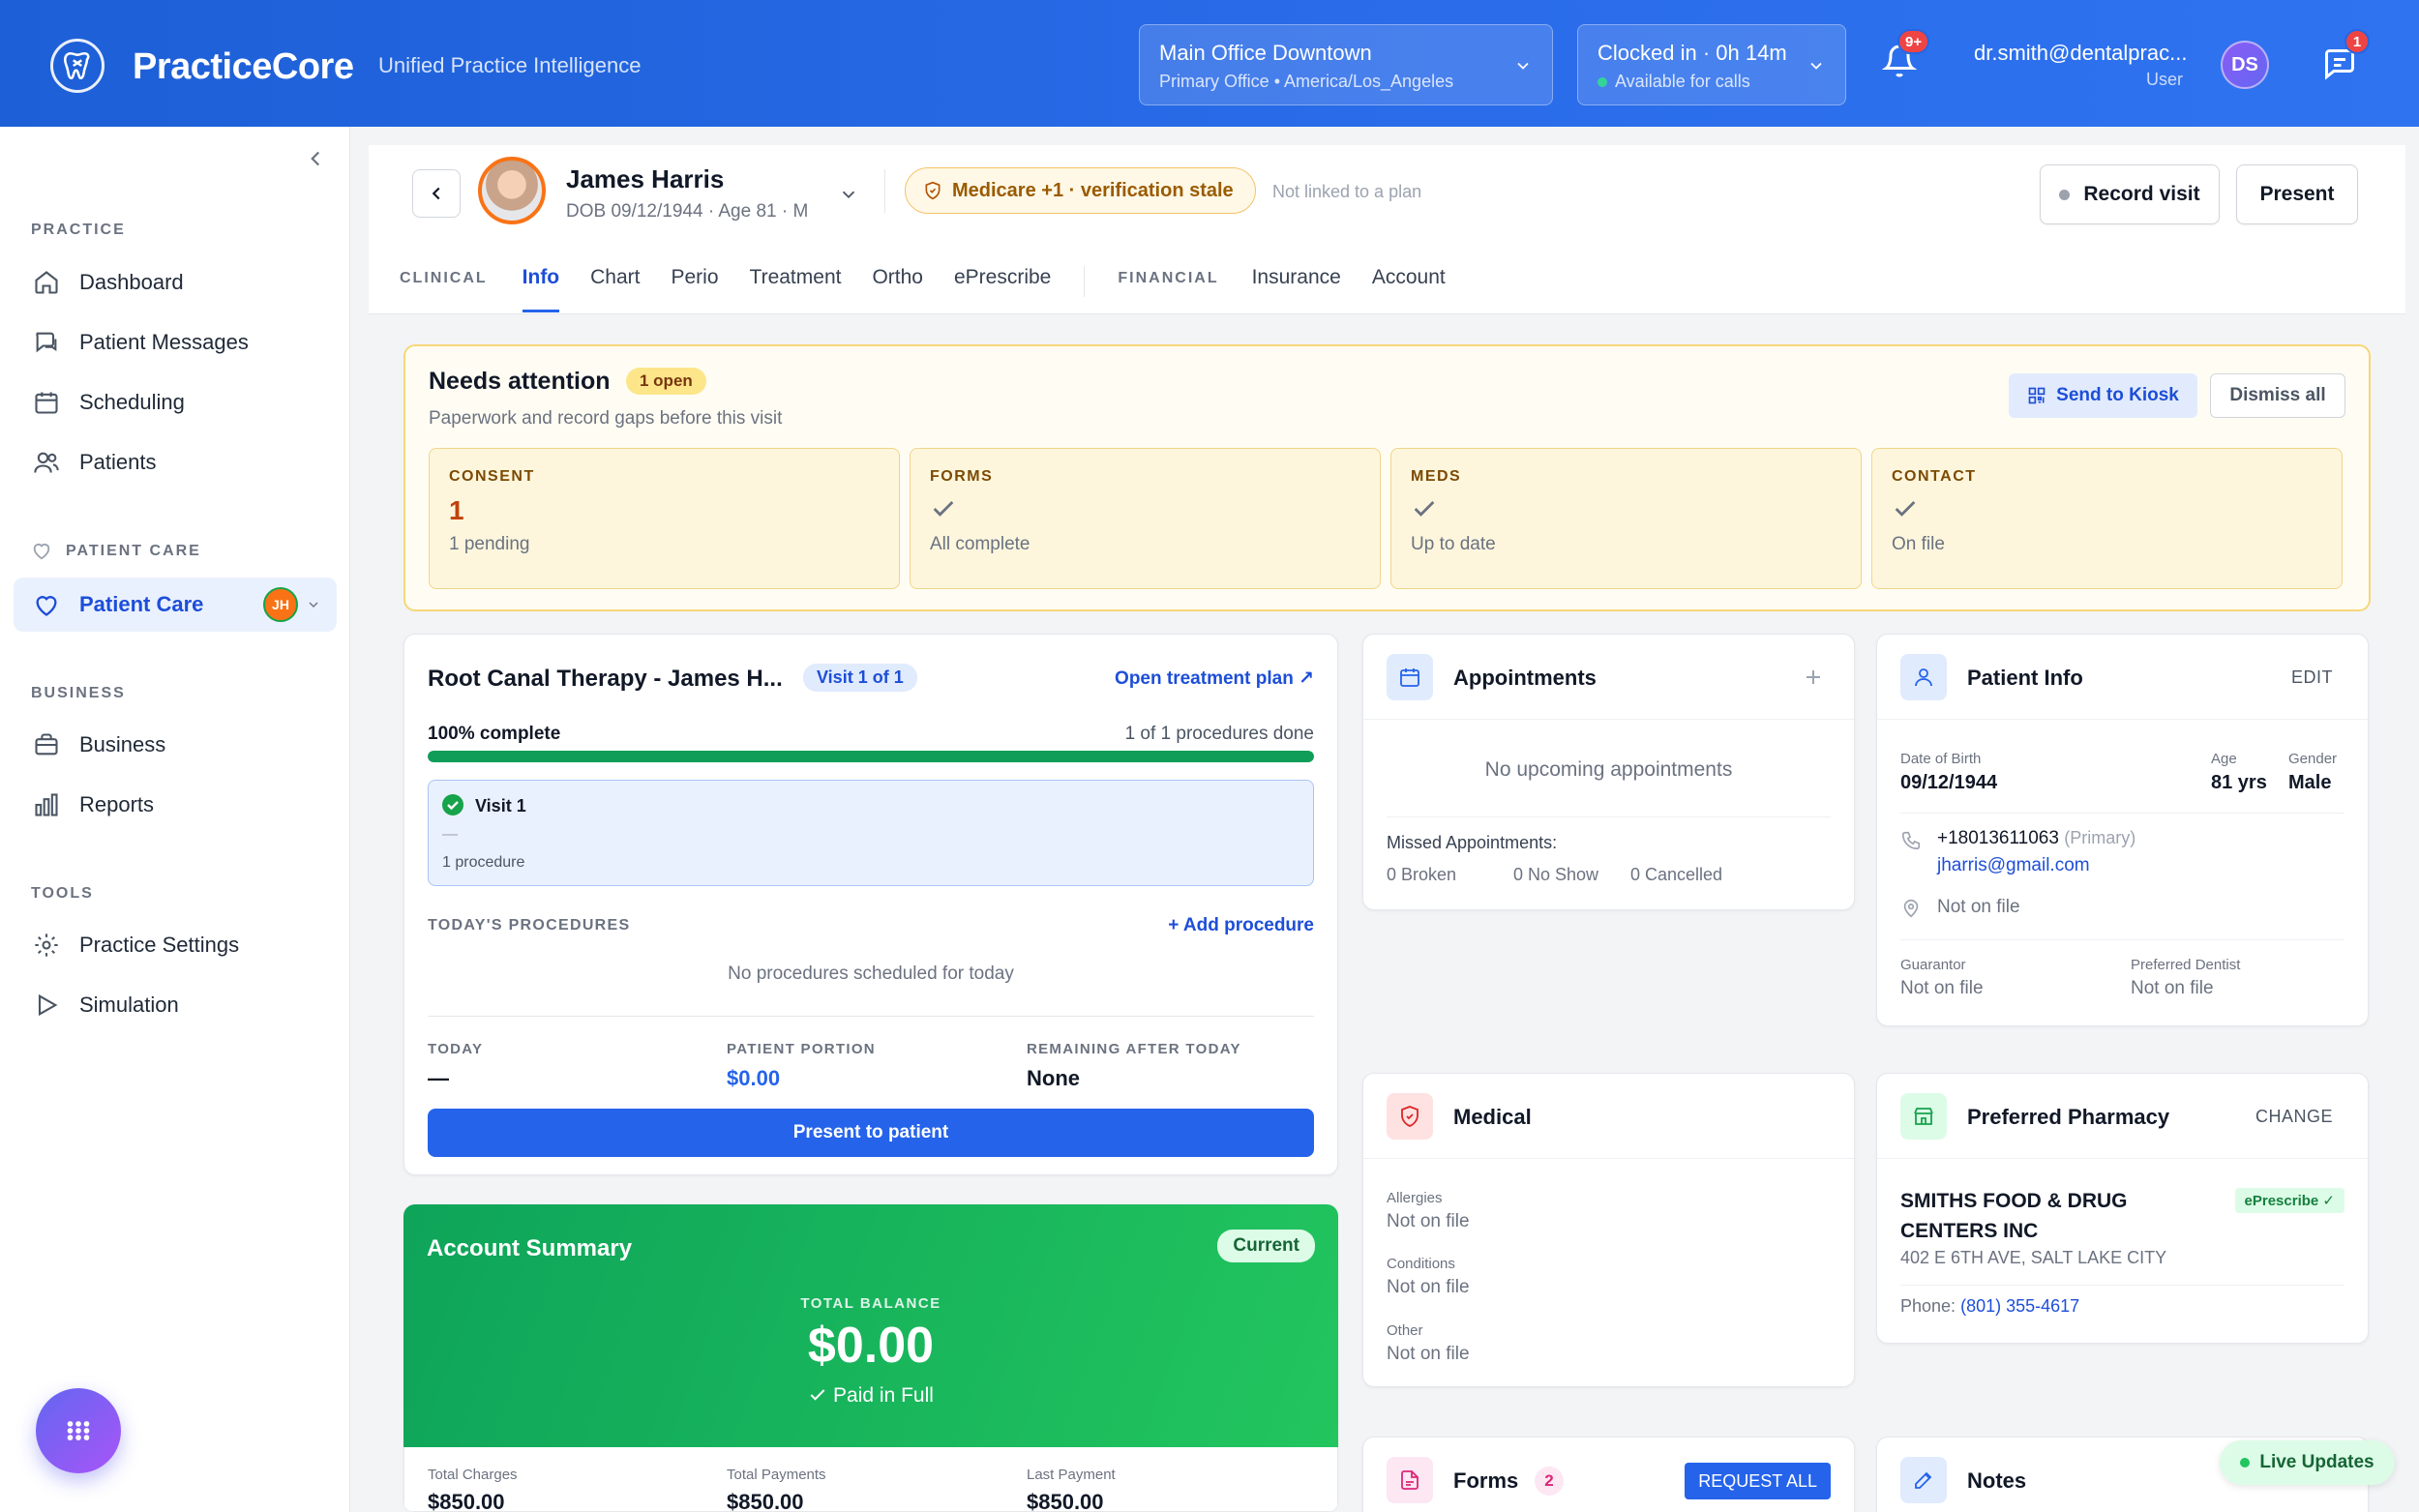 This screenshot has width=2419, height=1512. What do you see at coordinates (2014, 1201) in the screenshot?
I see `pharmacy-name-line1: SMITHS FOOD & DRUG` at bounding box center [2014, 1201].